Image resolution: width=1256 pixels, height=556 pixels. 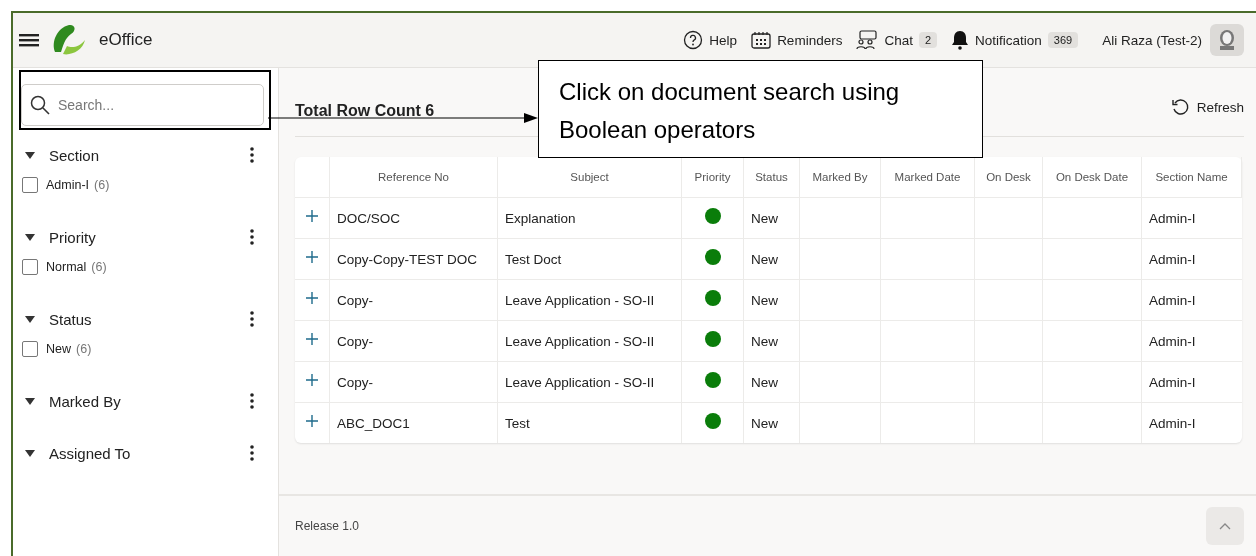 I want to click on filter-title: Section, so click(x=75, y=155).